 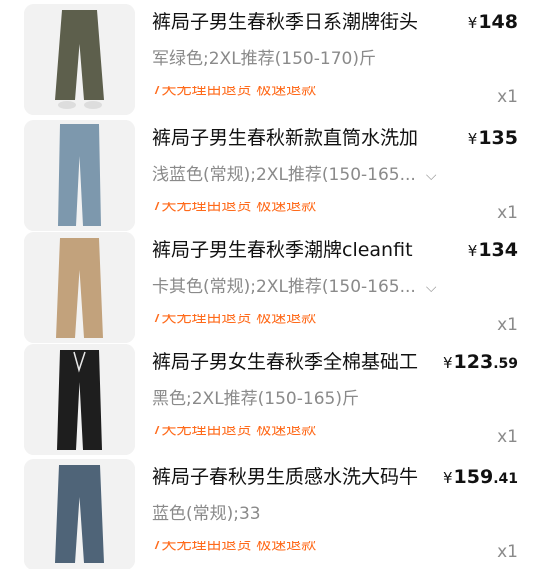 I want to click on product-title: 裤局子男生春秋新款直筒水洗加, so click(x=297, y=138).